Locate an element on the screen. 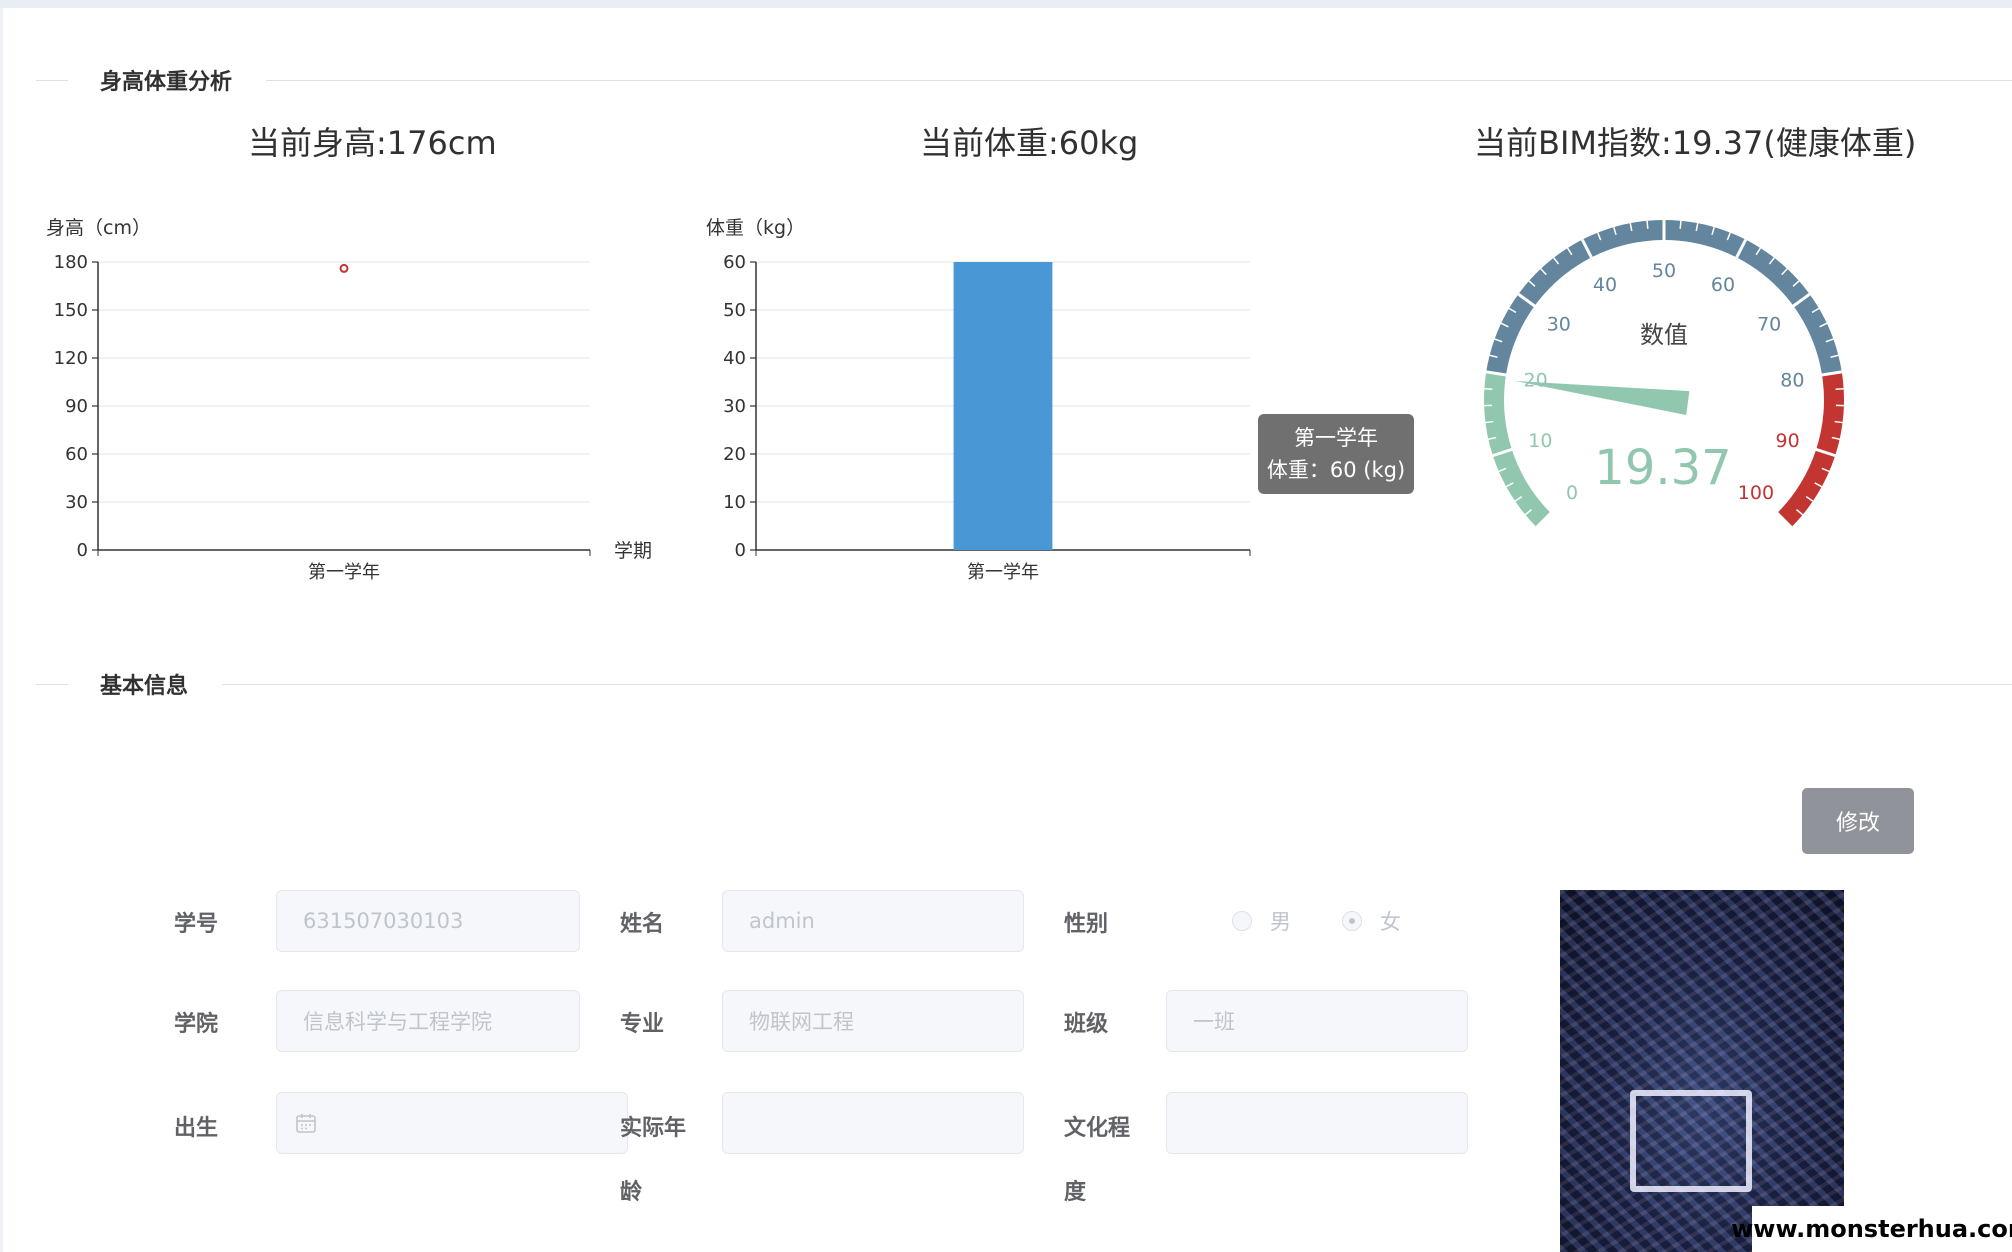 The image size is (2012, 1252). student-id-field: 631507030103 is located at coordinates (428, 921).